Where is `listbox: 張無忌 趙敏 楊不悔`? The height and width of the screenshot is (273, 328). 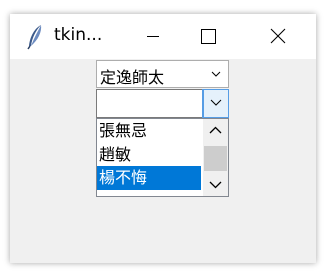 listbox: 張無忌 趙敏 楊不悔 is located at coordinates (162, 157).